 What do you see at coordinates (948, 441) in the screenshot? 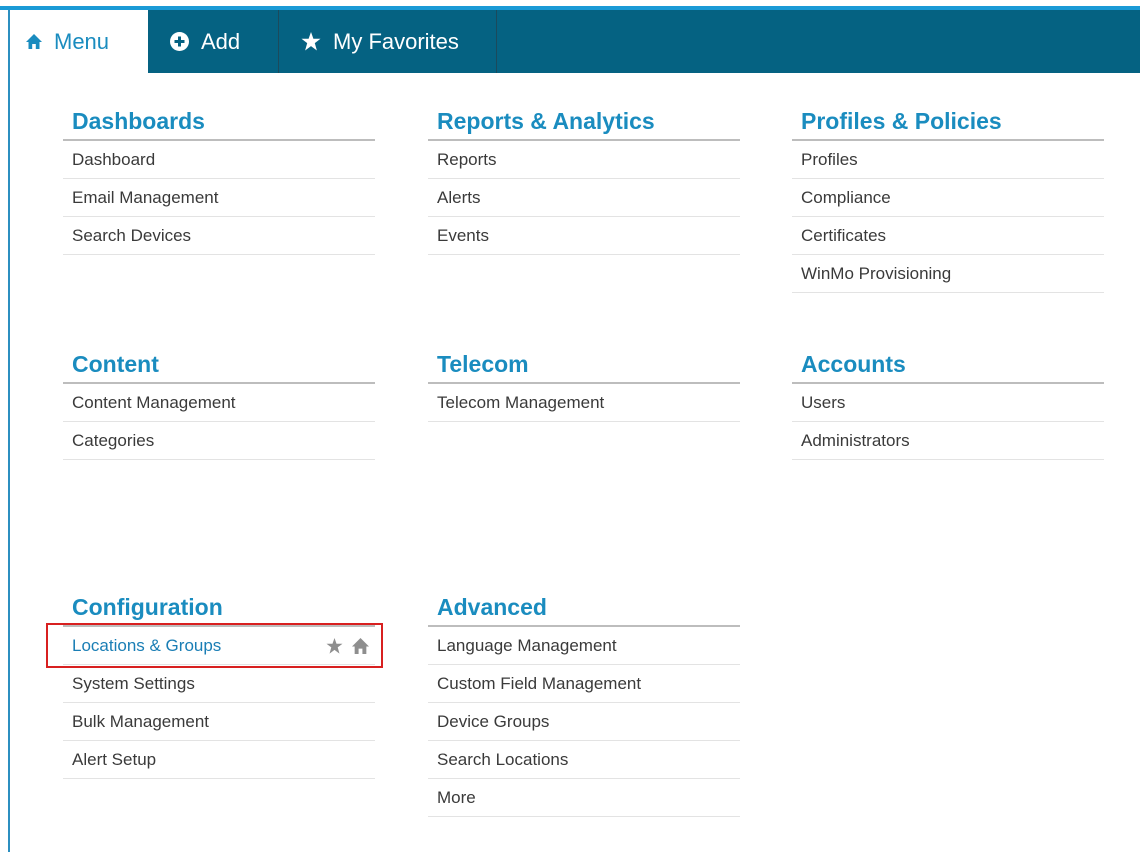
I see `menu-item-administrators: Administrators` at bounding box center [948, 441].